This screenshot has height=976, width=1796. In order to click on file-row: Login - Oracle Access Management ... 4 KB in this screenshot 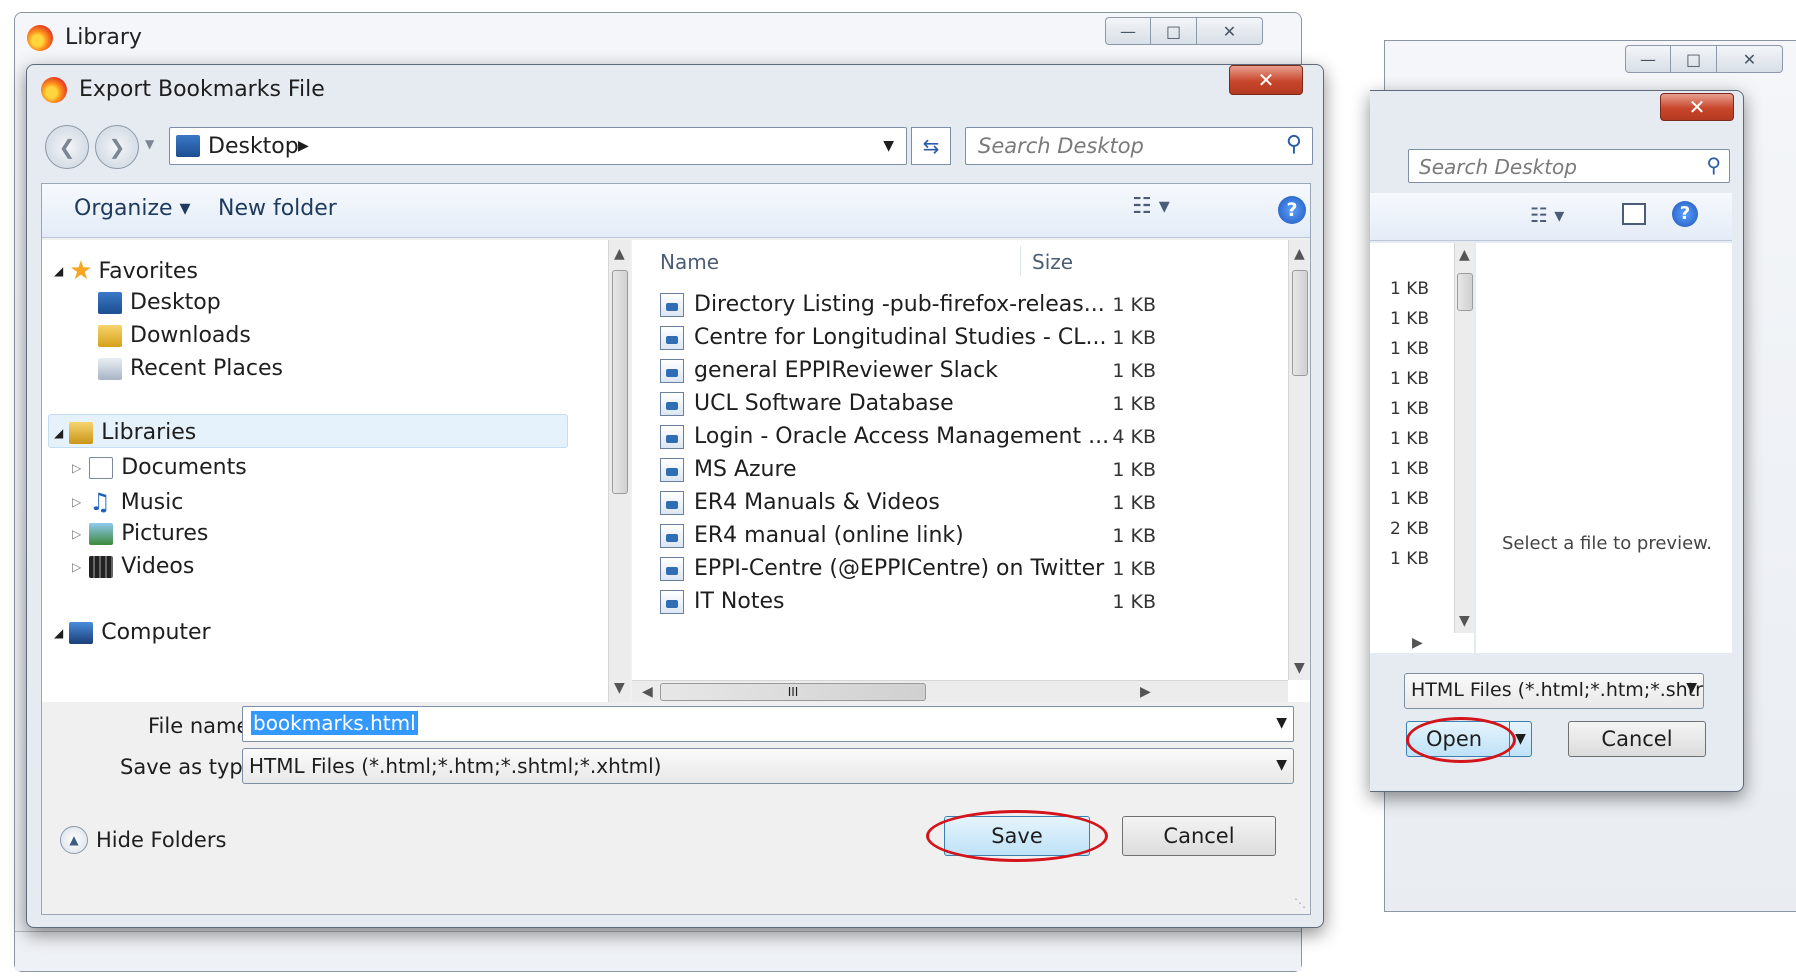, I will do `click(908, 436)`.